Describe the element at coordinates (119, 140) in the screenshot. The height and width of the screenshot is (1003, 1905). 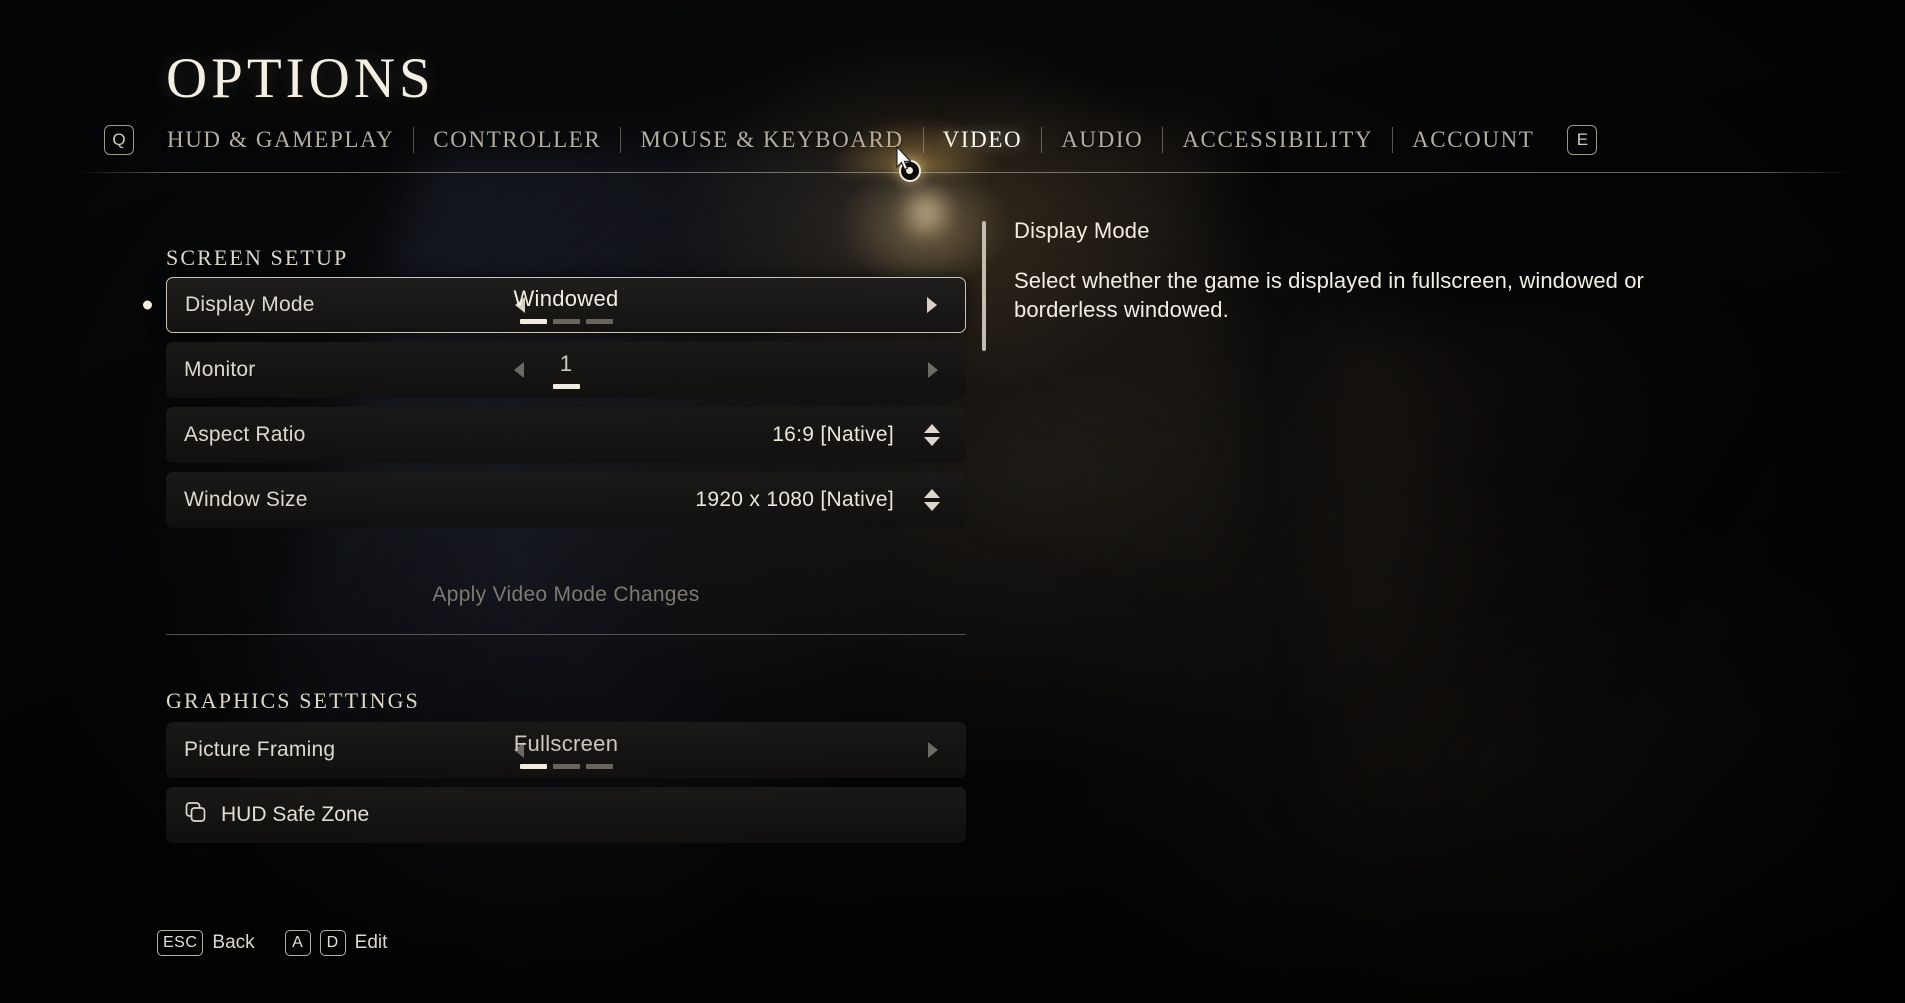
I see `prev-tab-key: Q` at that location.